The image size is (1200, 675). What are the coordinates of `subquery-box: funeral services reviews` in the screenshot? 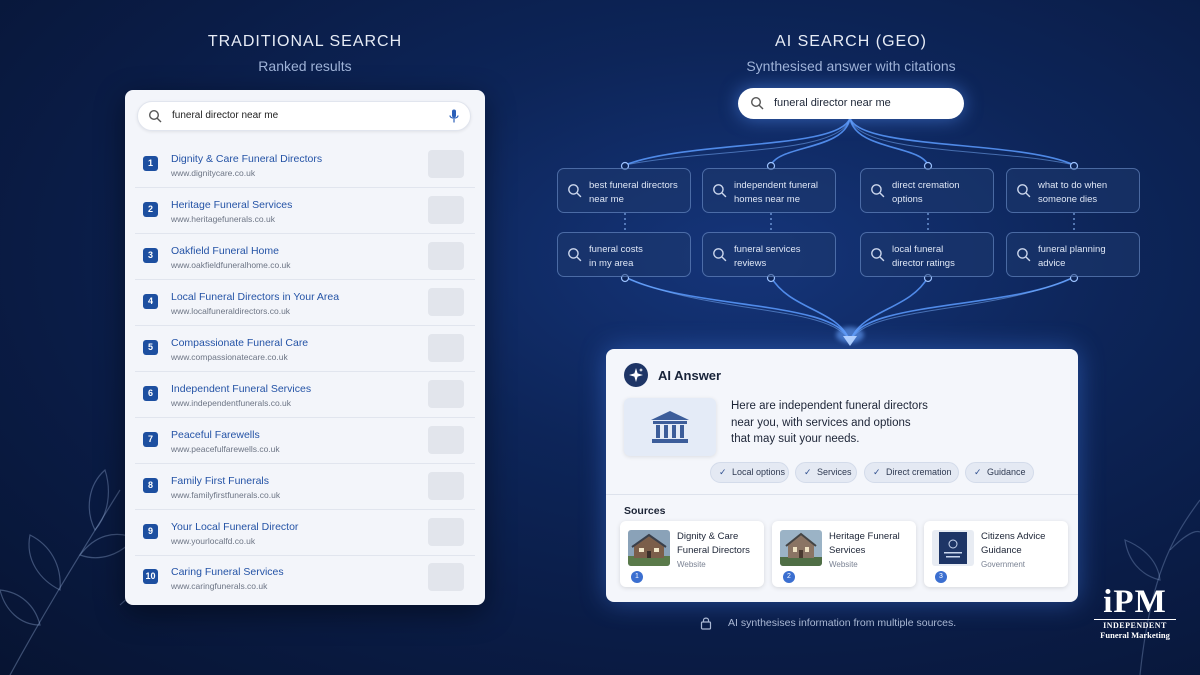 It's located at (769, 254).